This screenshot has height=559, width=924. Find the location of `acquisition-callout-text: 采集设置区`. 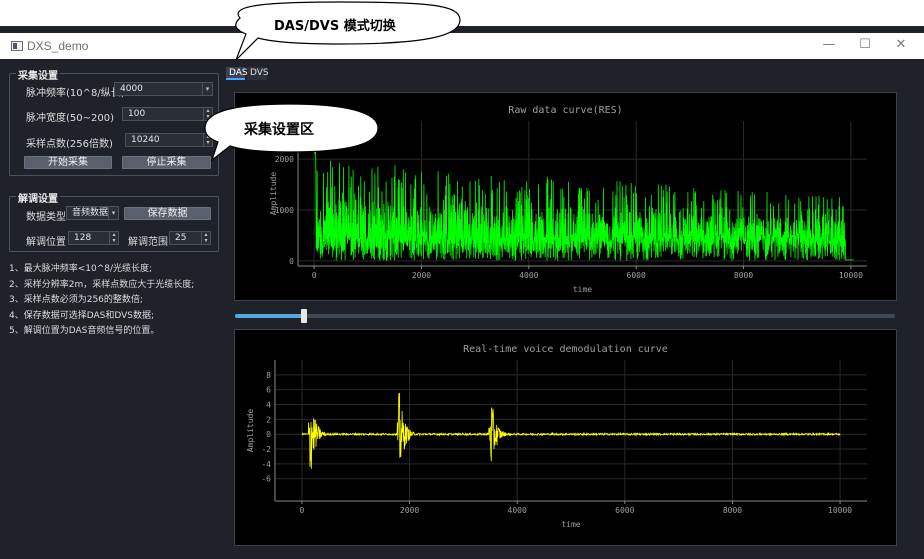

acquisition-callout-text: 采集设置区 is located at coordinates (278, 129).